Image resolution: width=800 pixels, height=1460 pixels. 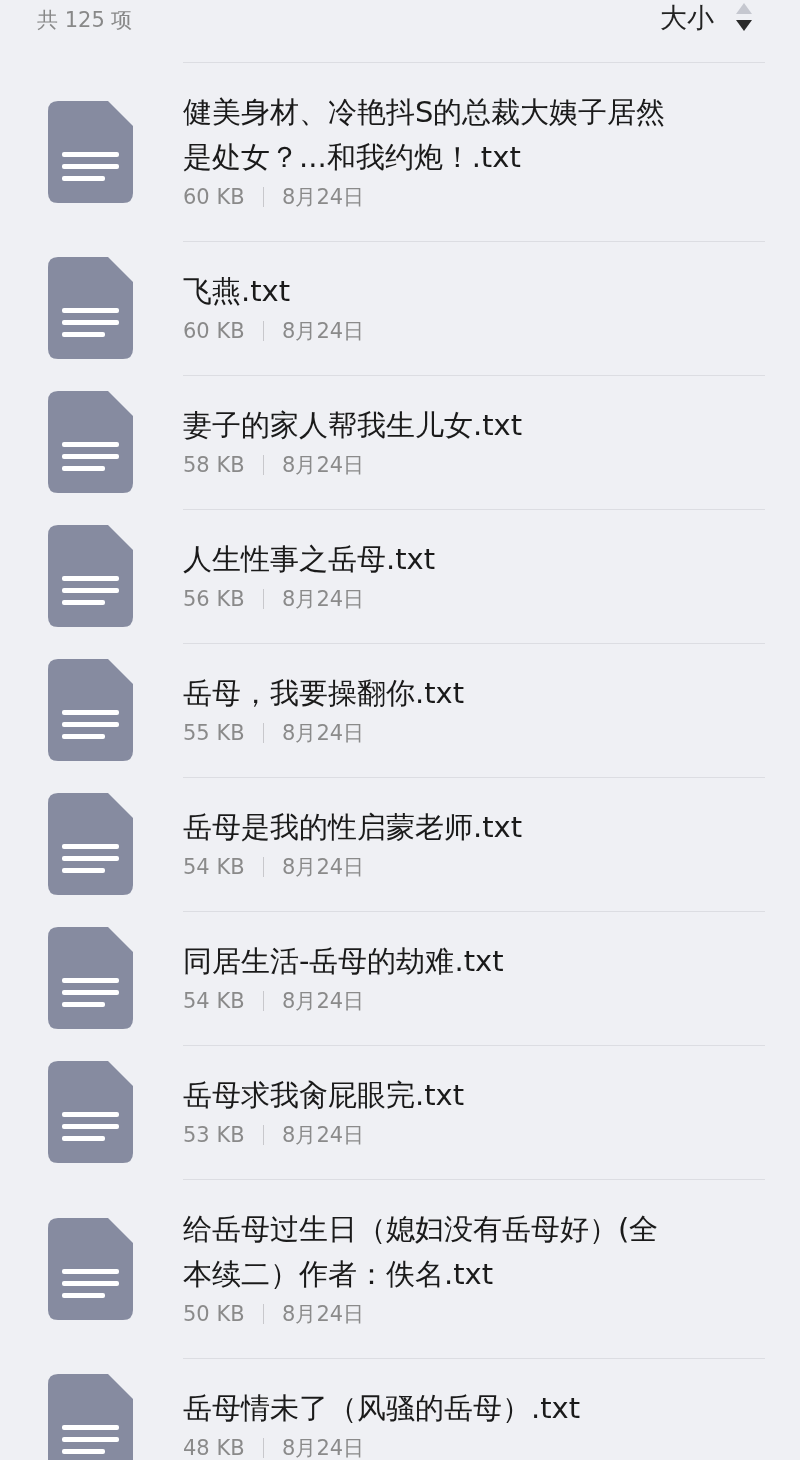 I want to click on file-name: 岳母，我要操翻你.txt, so click(x=324, y=693).